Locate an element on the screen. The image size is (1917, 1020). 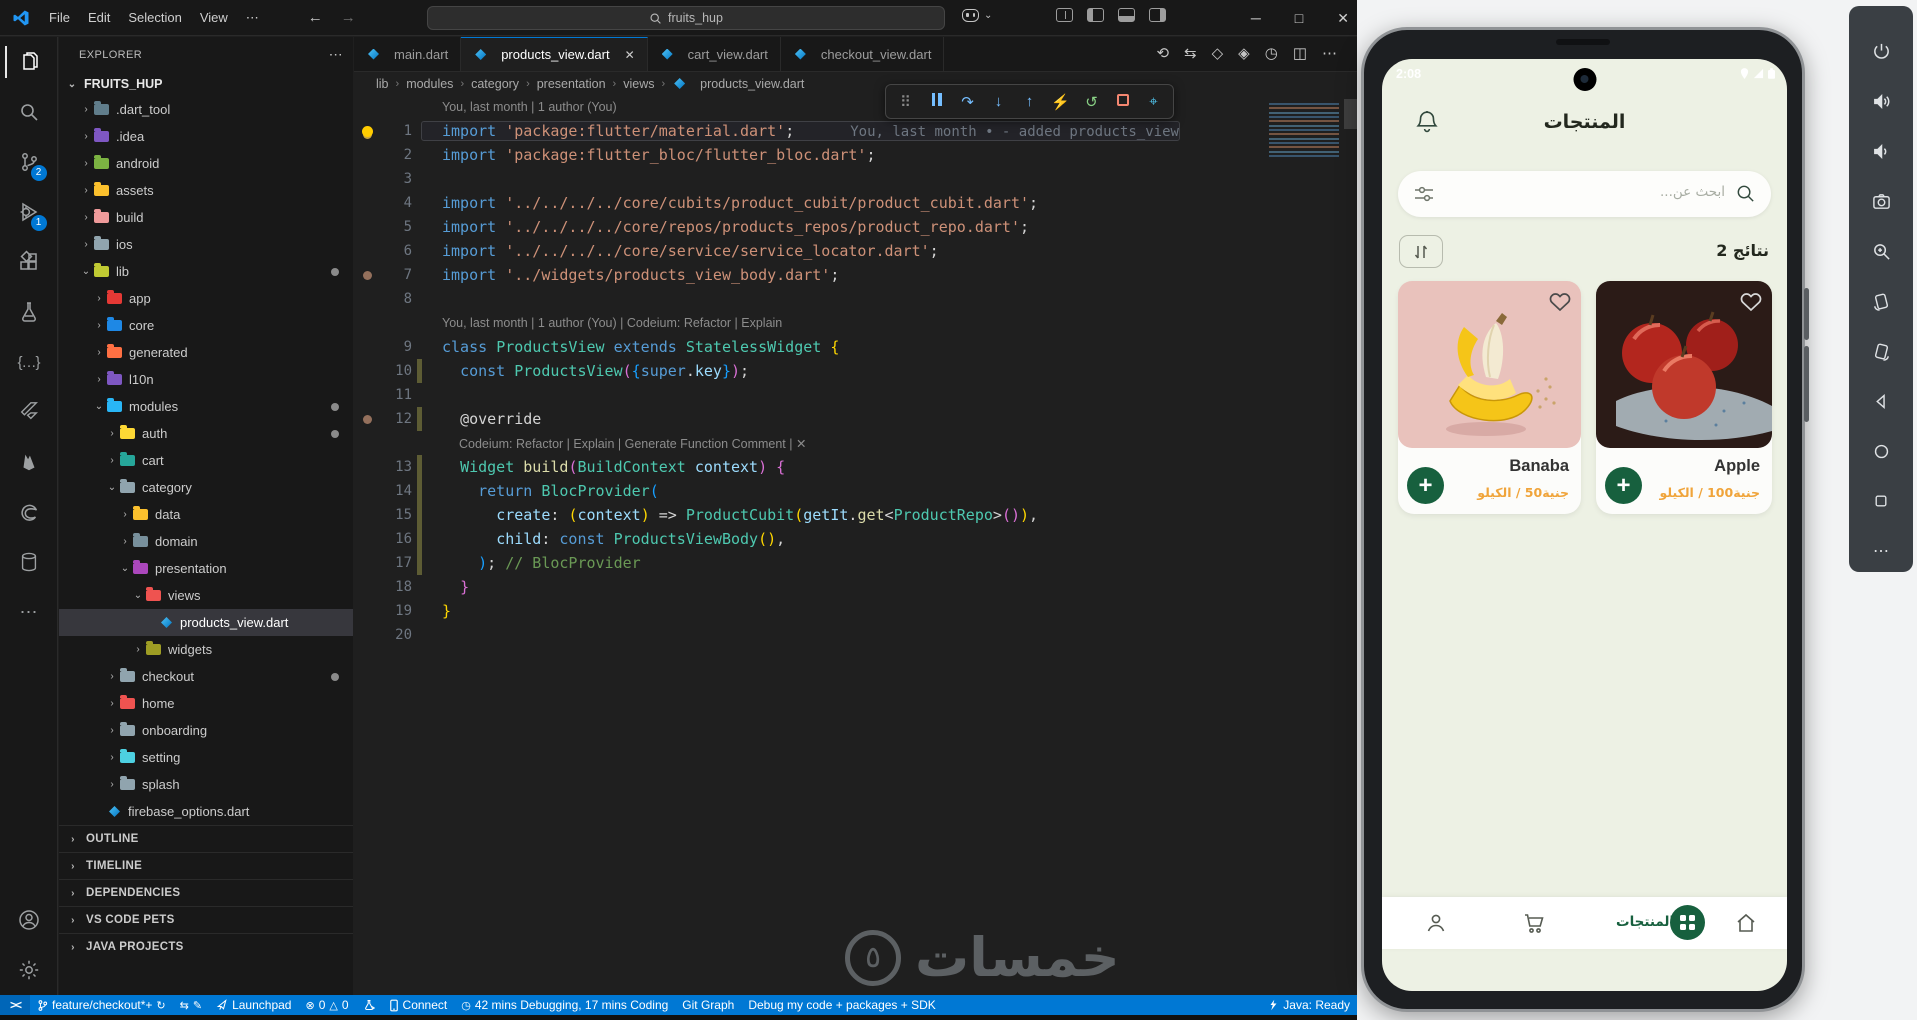
tree-item-modules: ⌄ modules is located at coordinates (206, 406).